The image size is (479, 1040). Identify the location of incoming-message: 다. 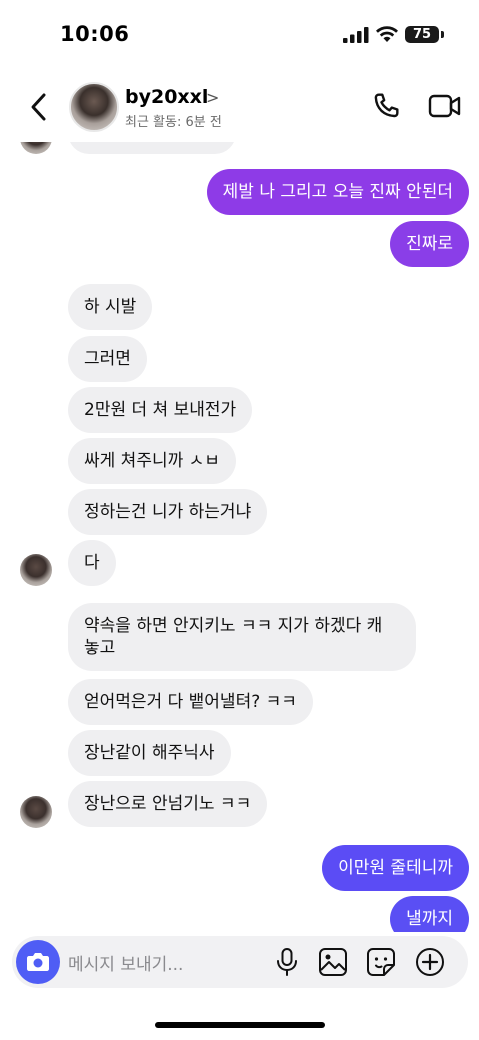
(92, 563).